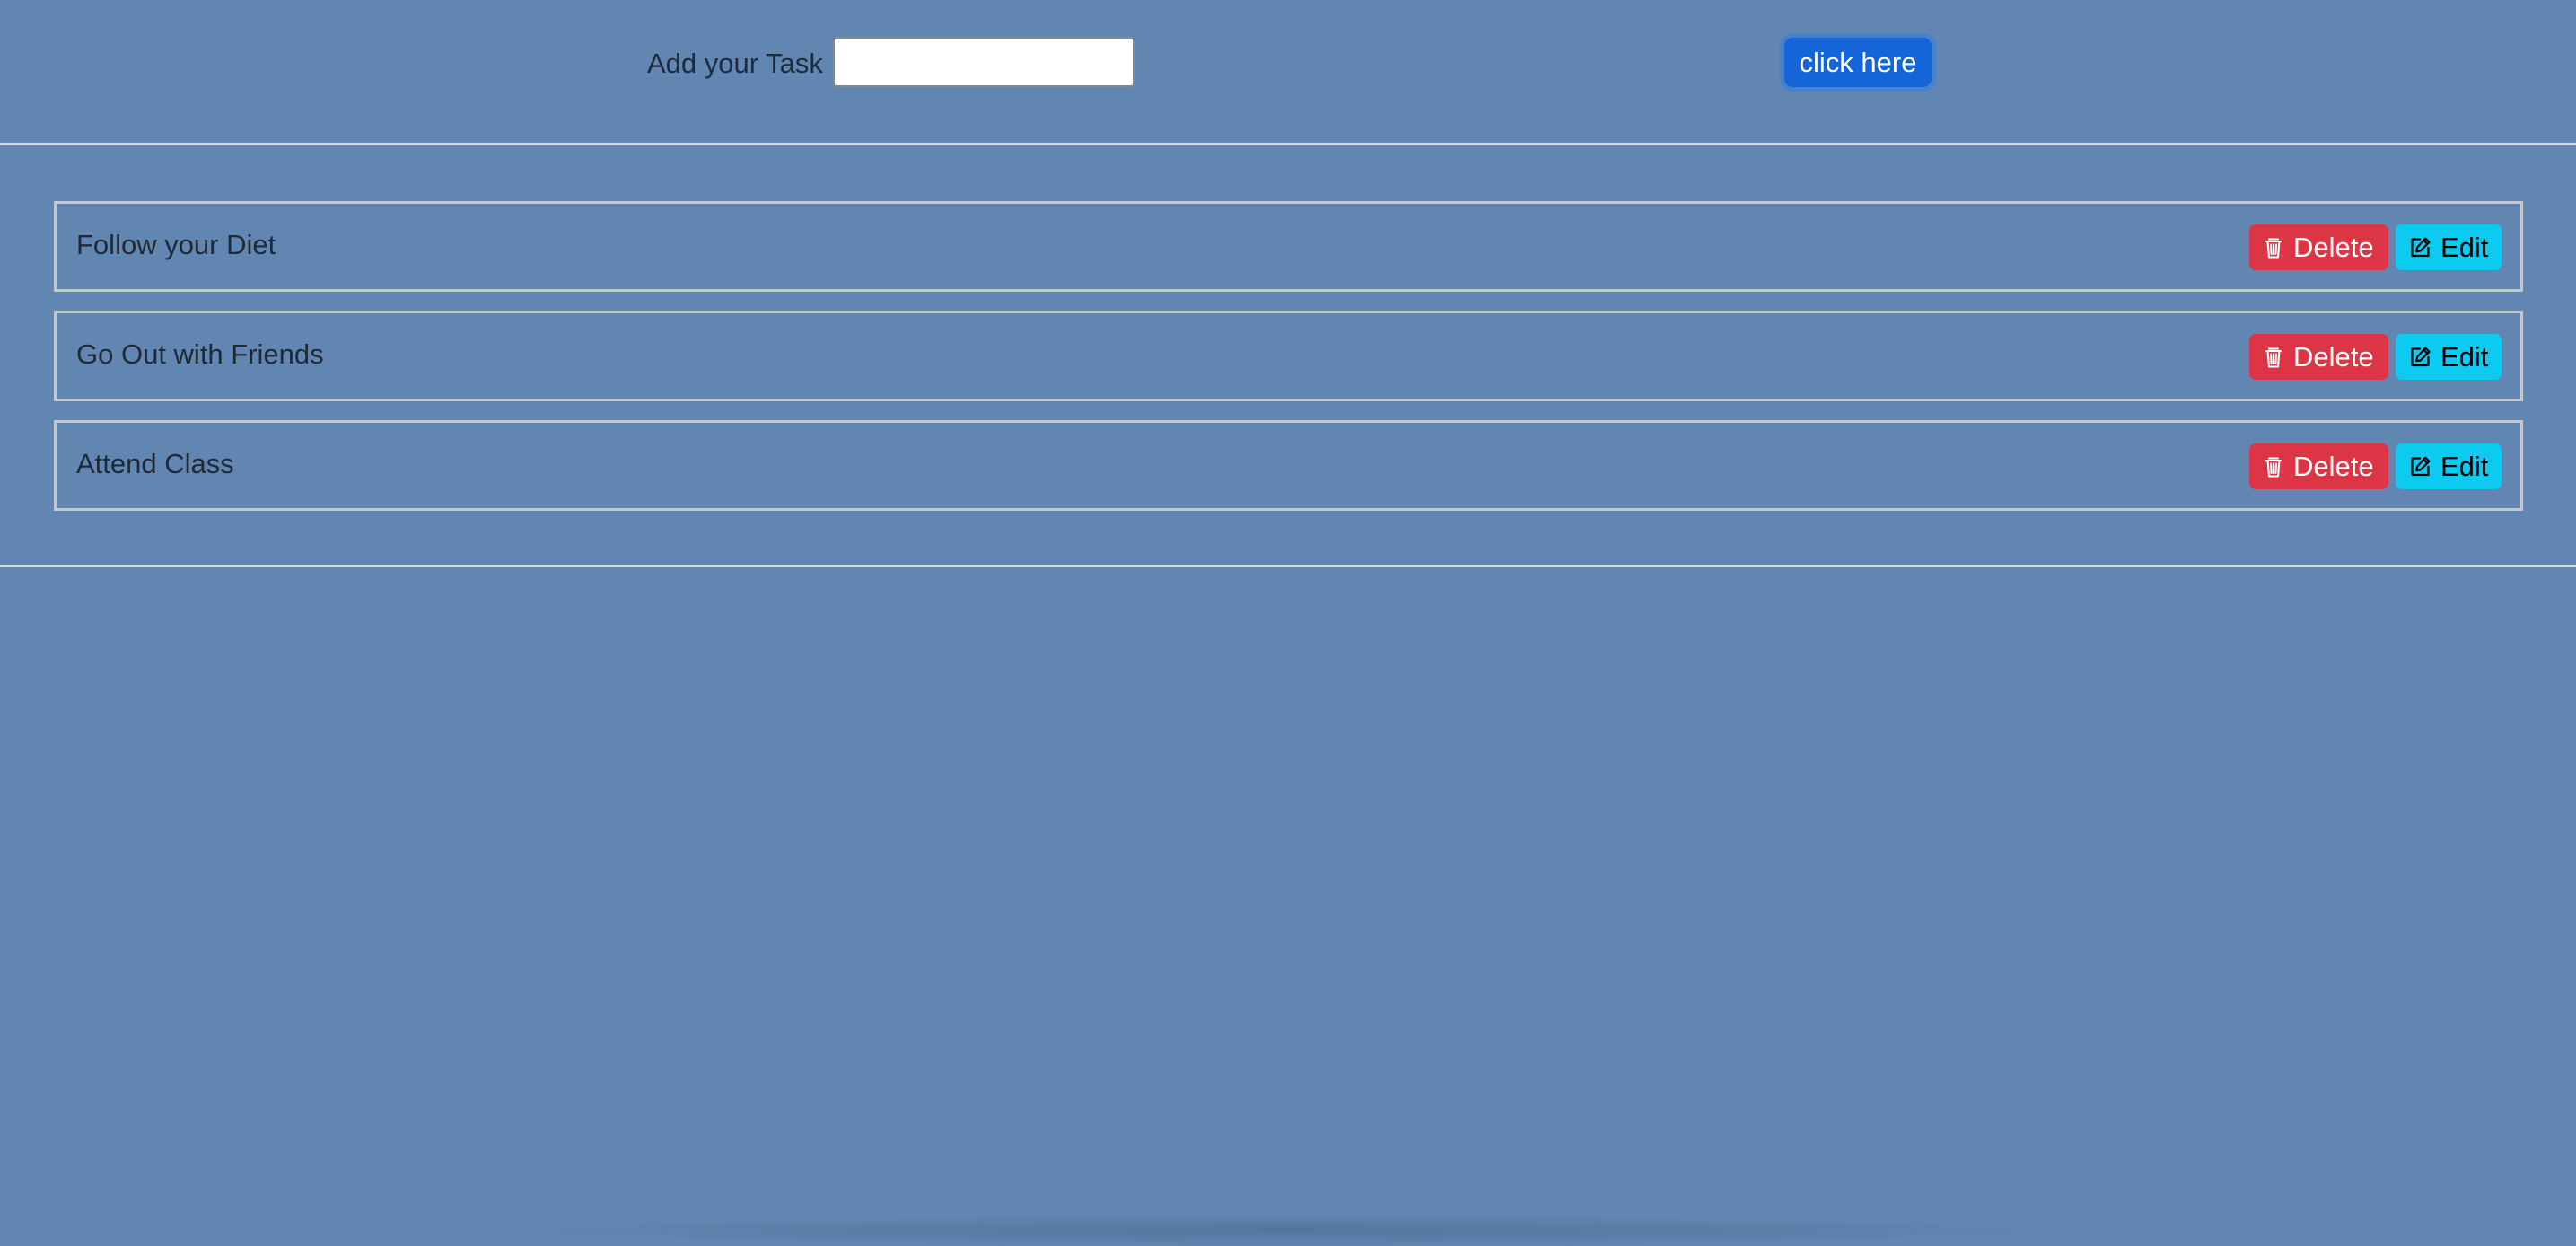 This screenshot has height=1246, width=2576. I want to click on task-input, so click(984, 62).